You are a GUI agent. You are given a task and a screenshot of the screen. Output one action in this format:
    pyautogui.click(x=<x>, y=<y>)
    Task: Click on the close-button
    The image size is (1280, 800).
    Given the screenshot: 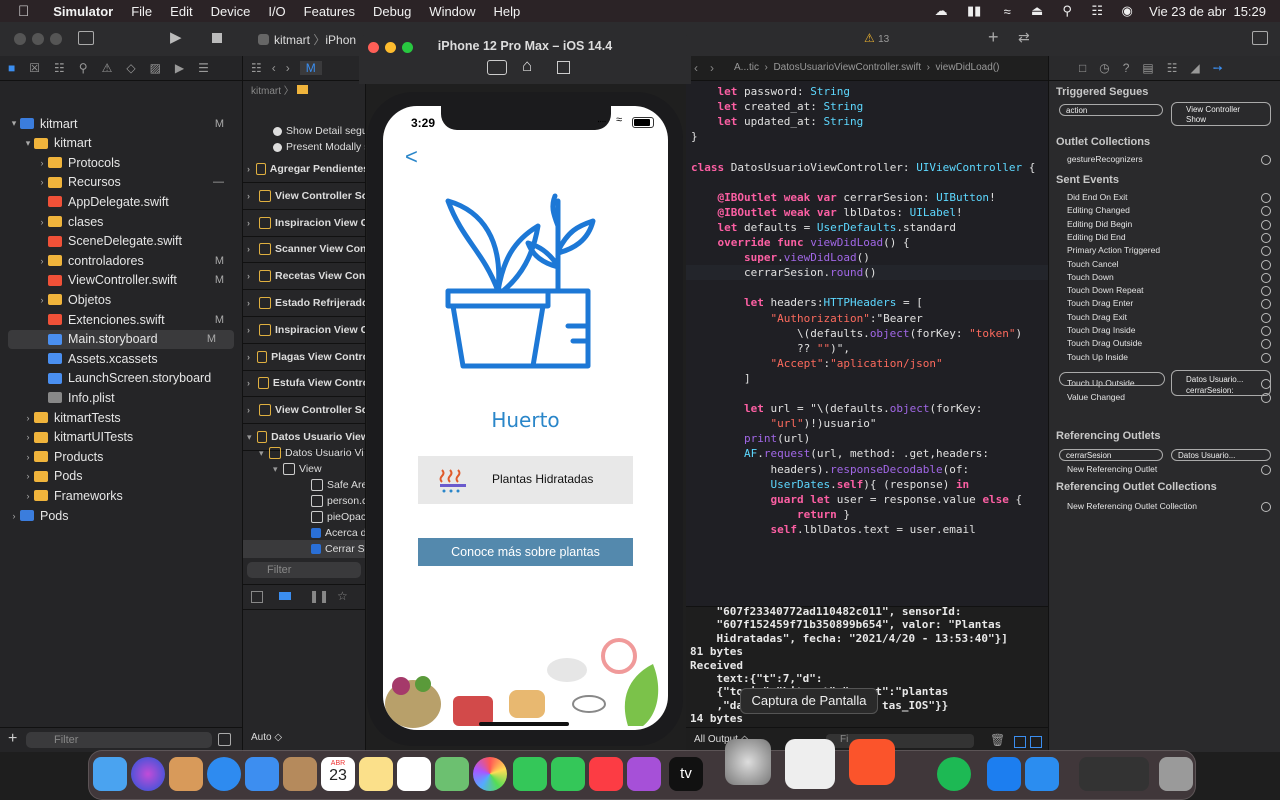 What is the action you would take?
    pyautogui.click(x=20, y=39)
    